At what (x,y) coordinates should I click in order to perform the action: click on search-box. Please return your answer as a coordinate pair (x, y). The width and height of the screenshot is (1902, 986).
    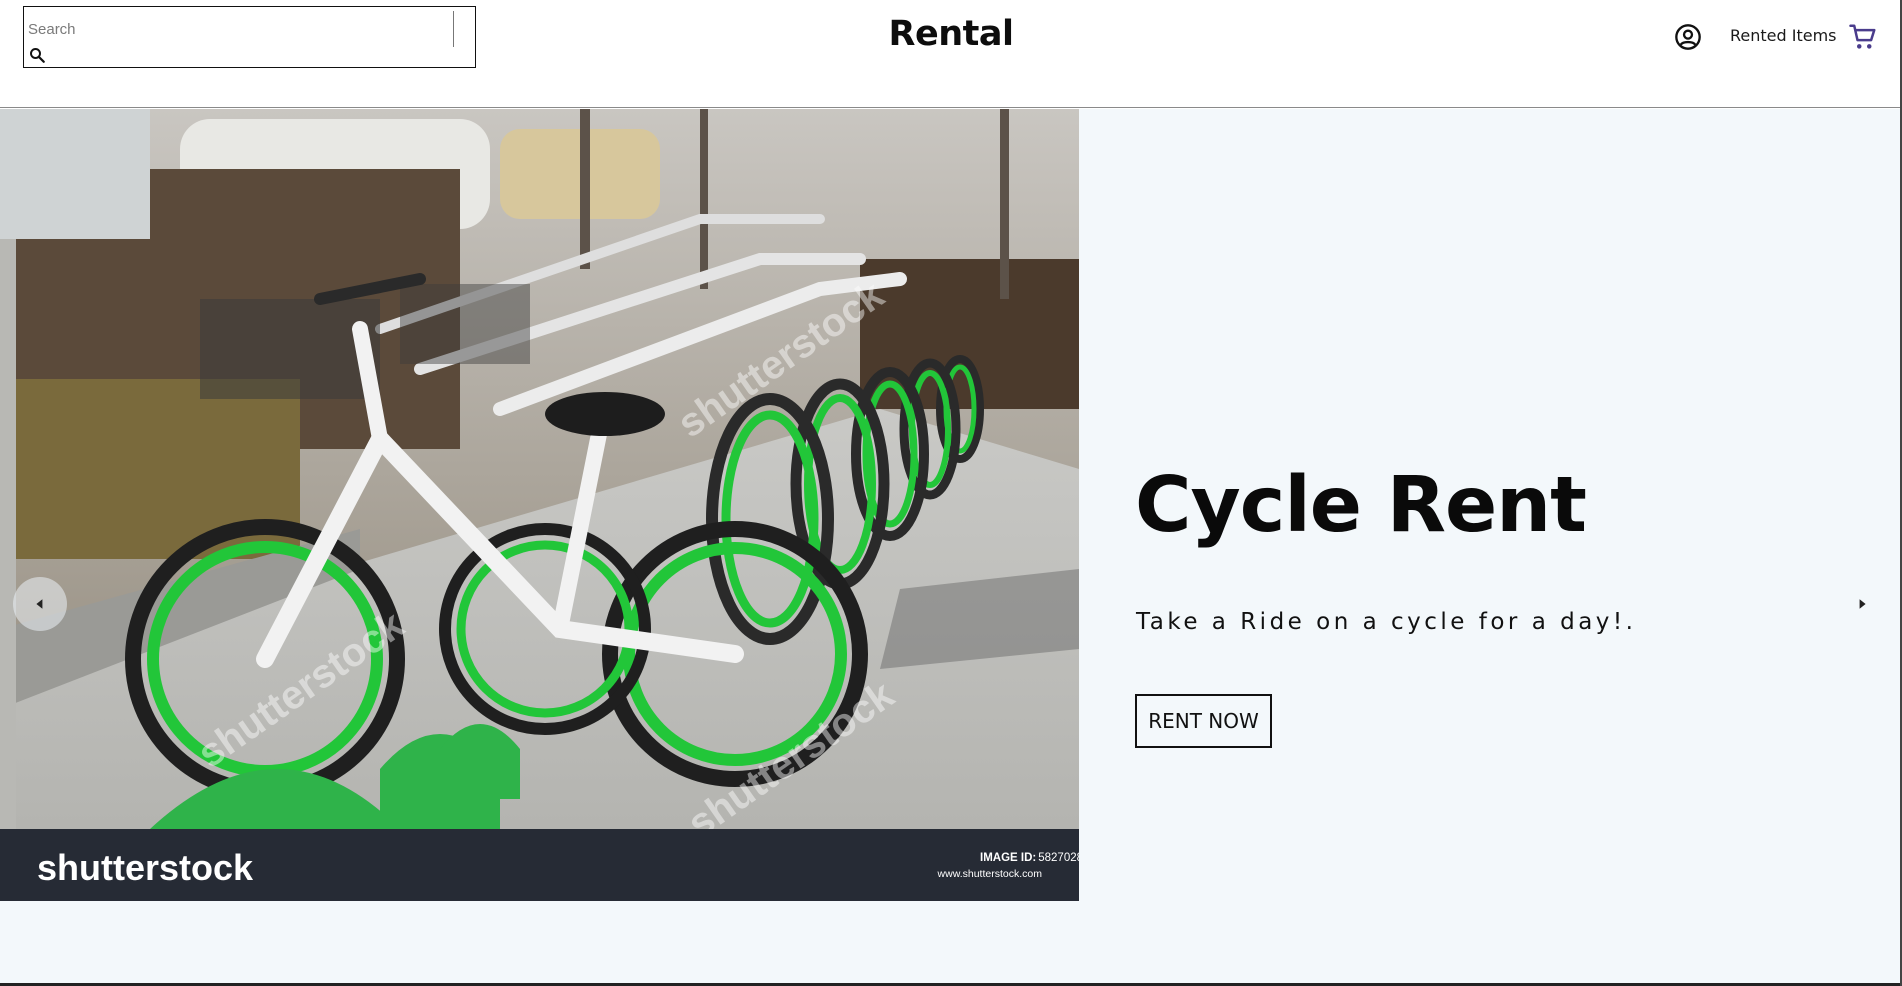
    Looking at the image, I should click on (249, 37).